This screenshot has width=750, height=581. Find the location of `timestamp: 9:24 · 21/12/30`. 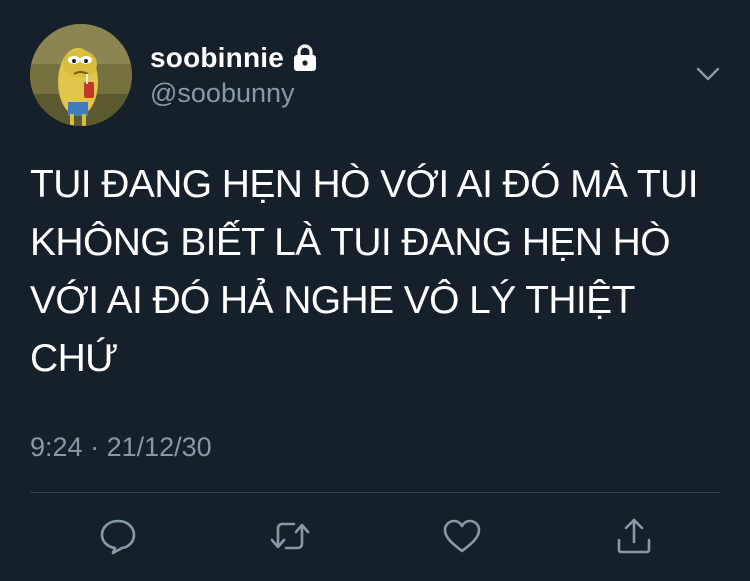

timestamp: 9:24 · 21/12/30 is located at coordinates (121, 447).